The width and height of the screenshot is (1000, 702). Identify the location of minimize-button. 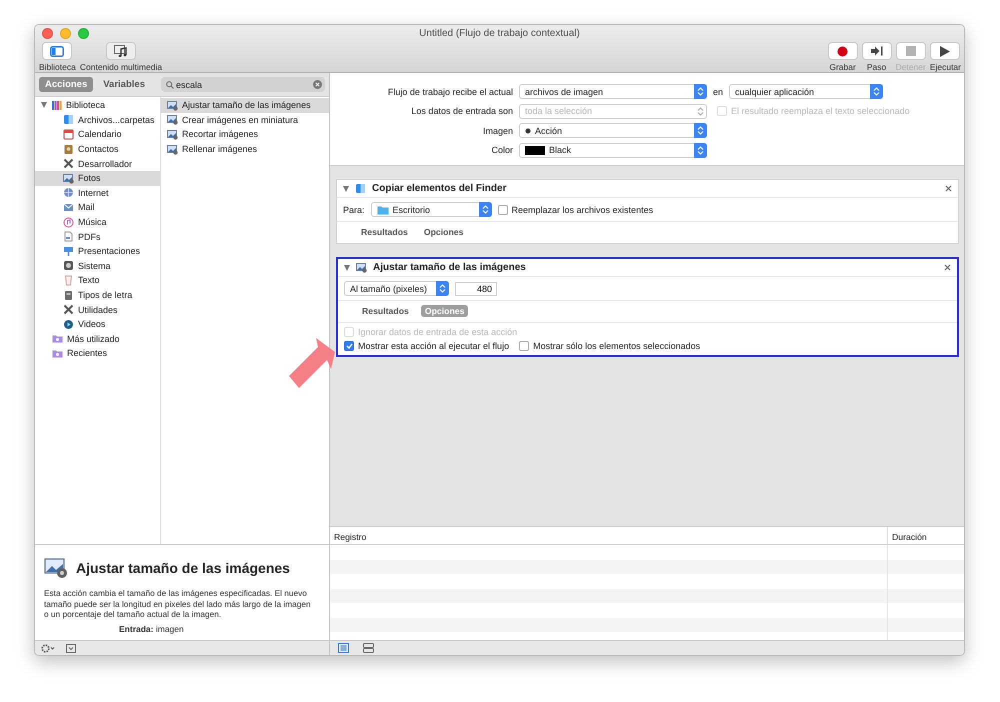
(65, 33).